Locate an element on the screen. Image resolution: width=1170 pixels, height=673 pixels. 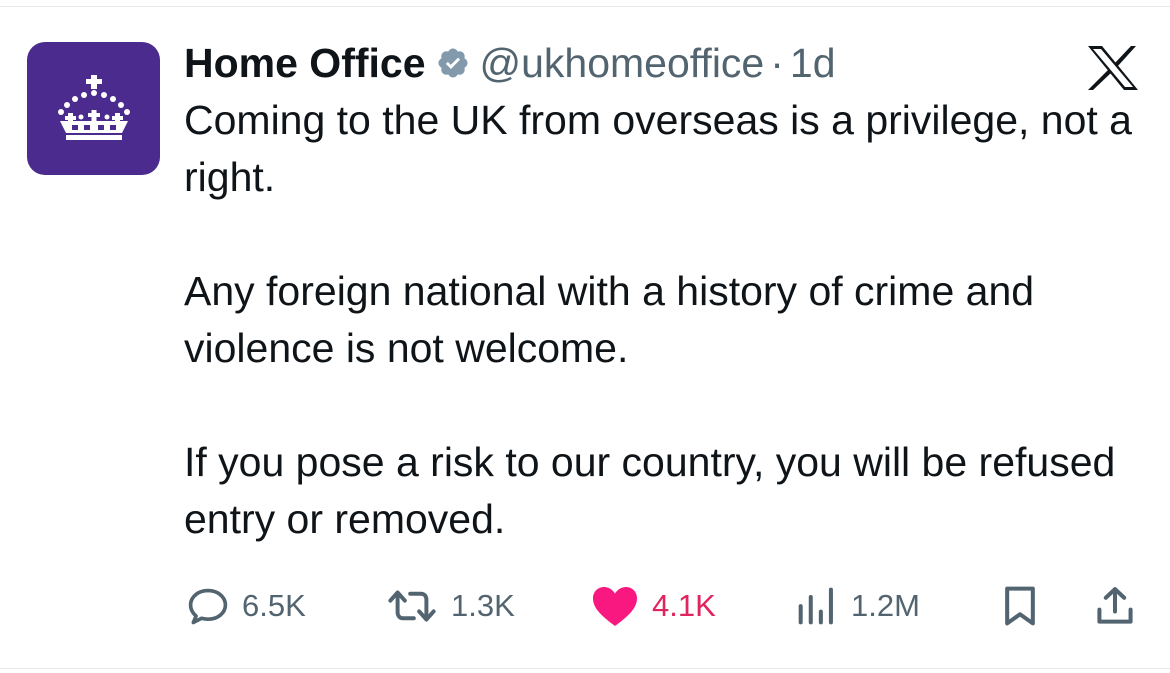
like-count: 4.1K is located at coordinates (684, 605).